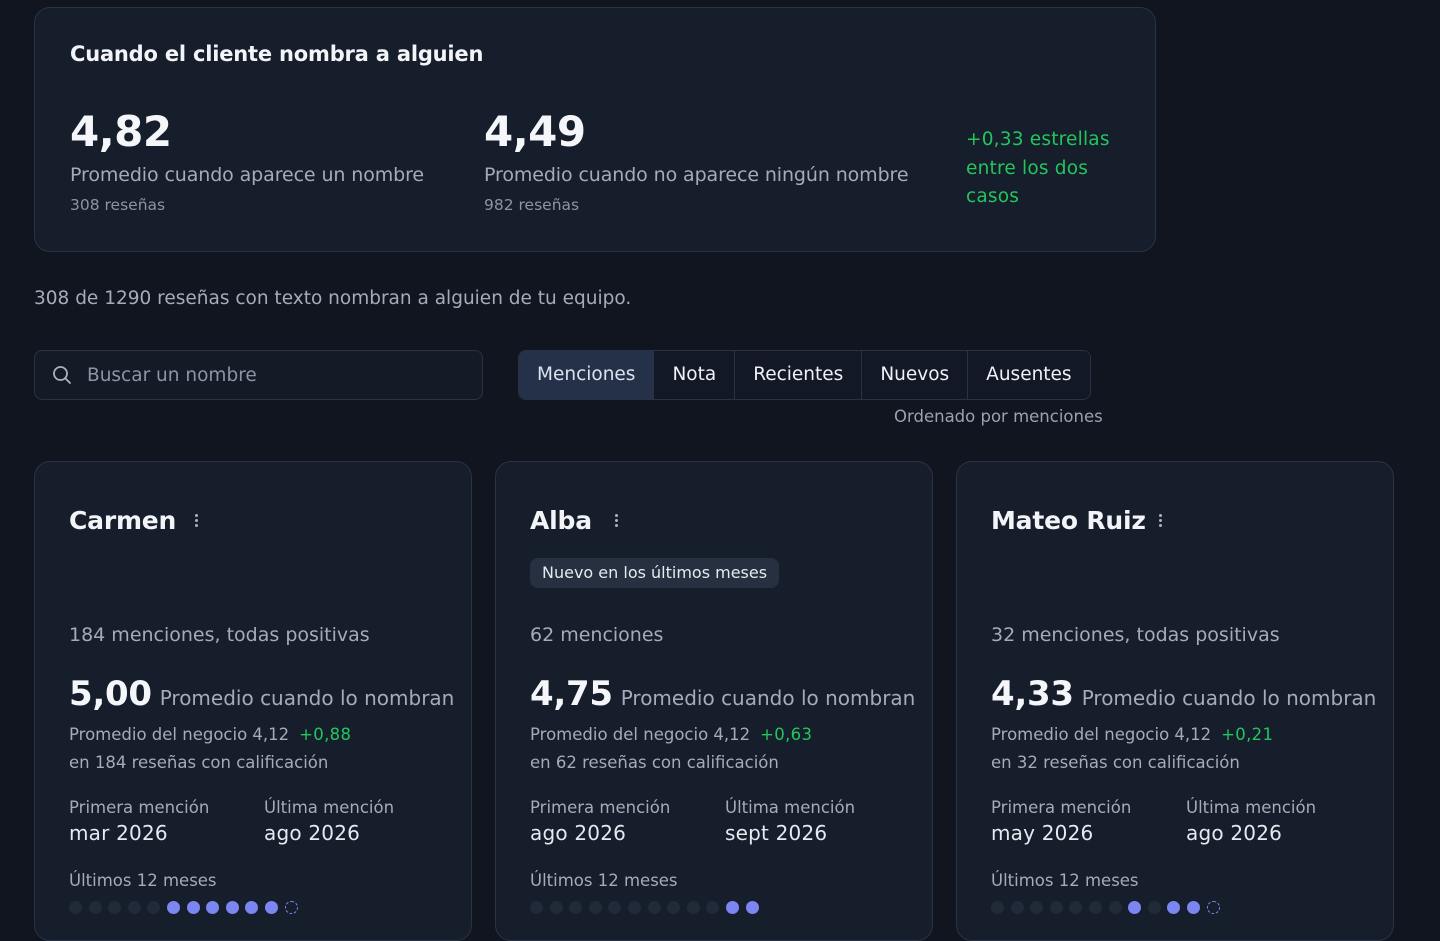  I want to click on average-value: 4,33, so click(1032, 694).